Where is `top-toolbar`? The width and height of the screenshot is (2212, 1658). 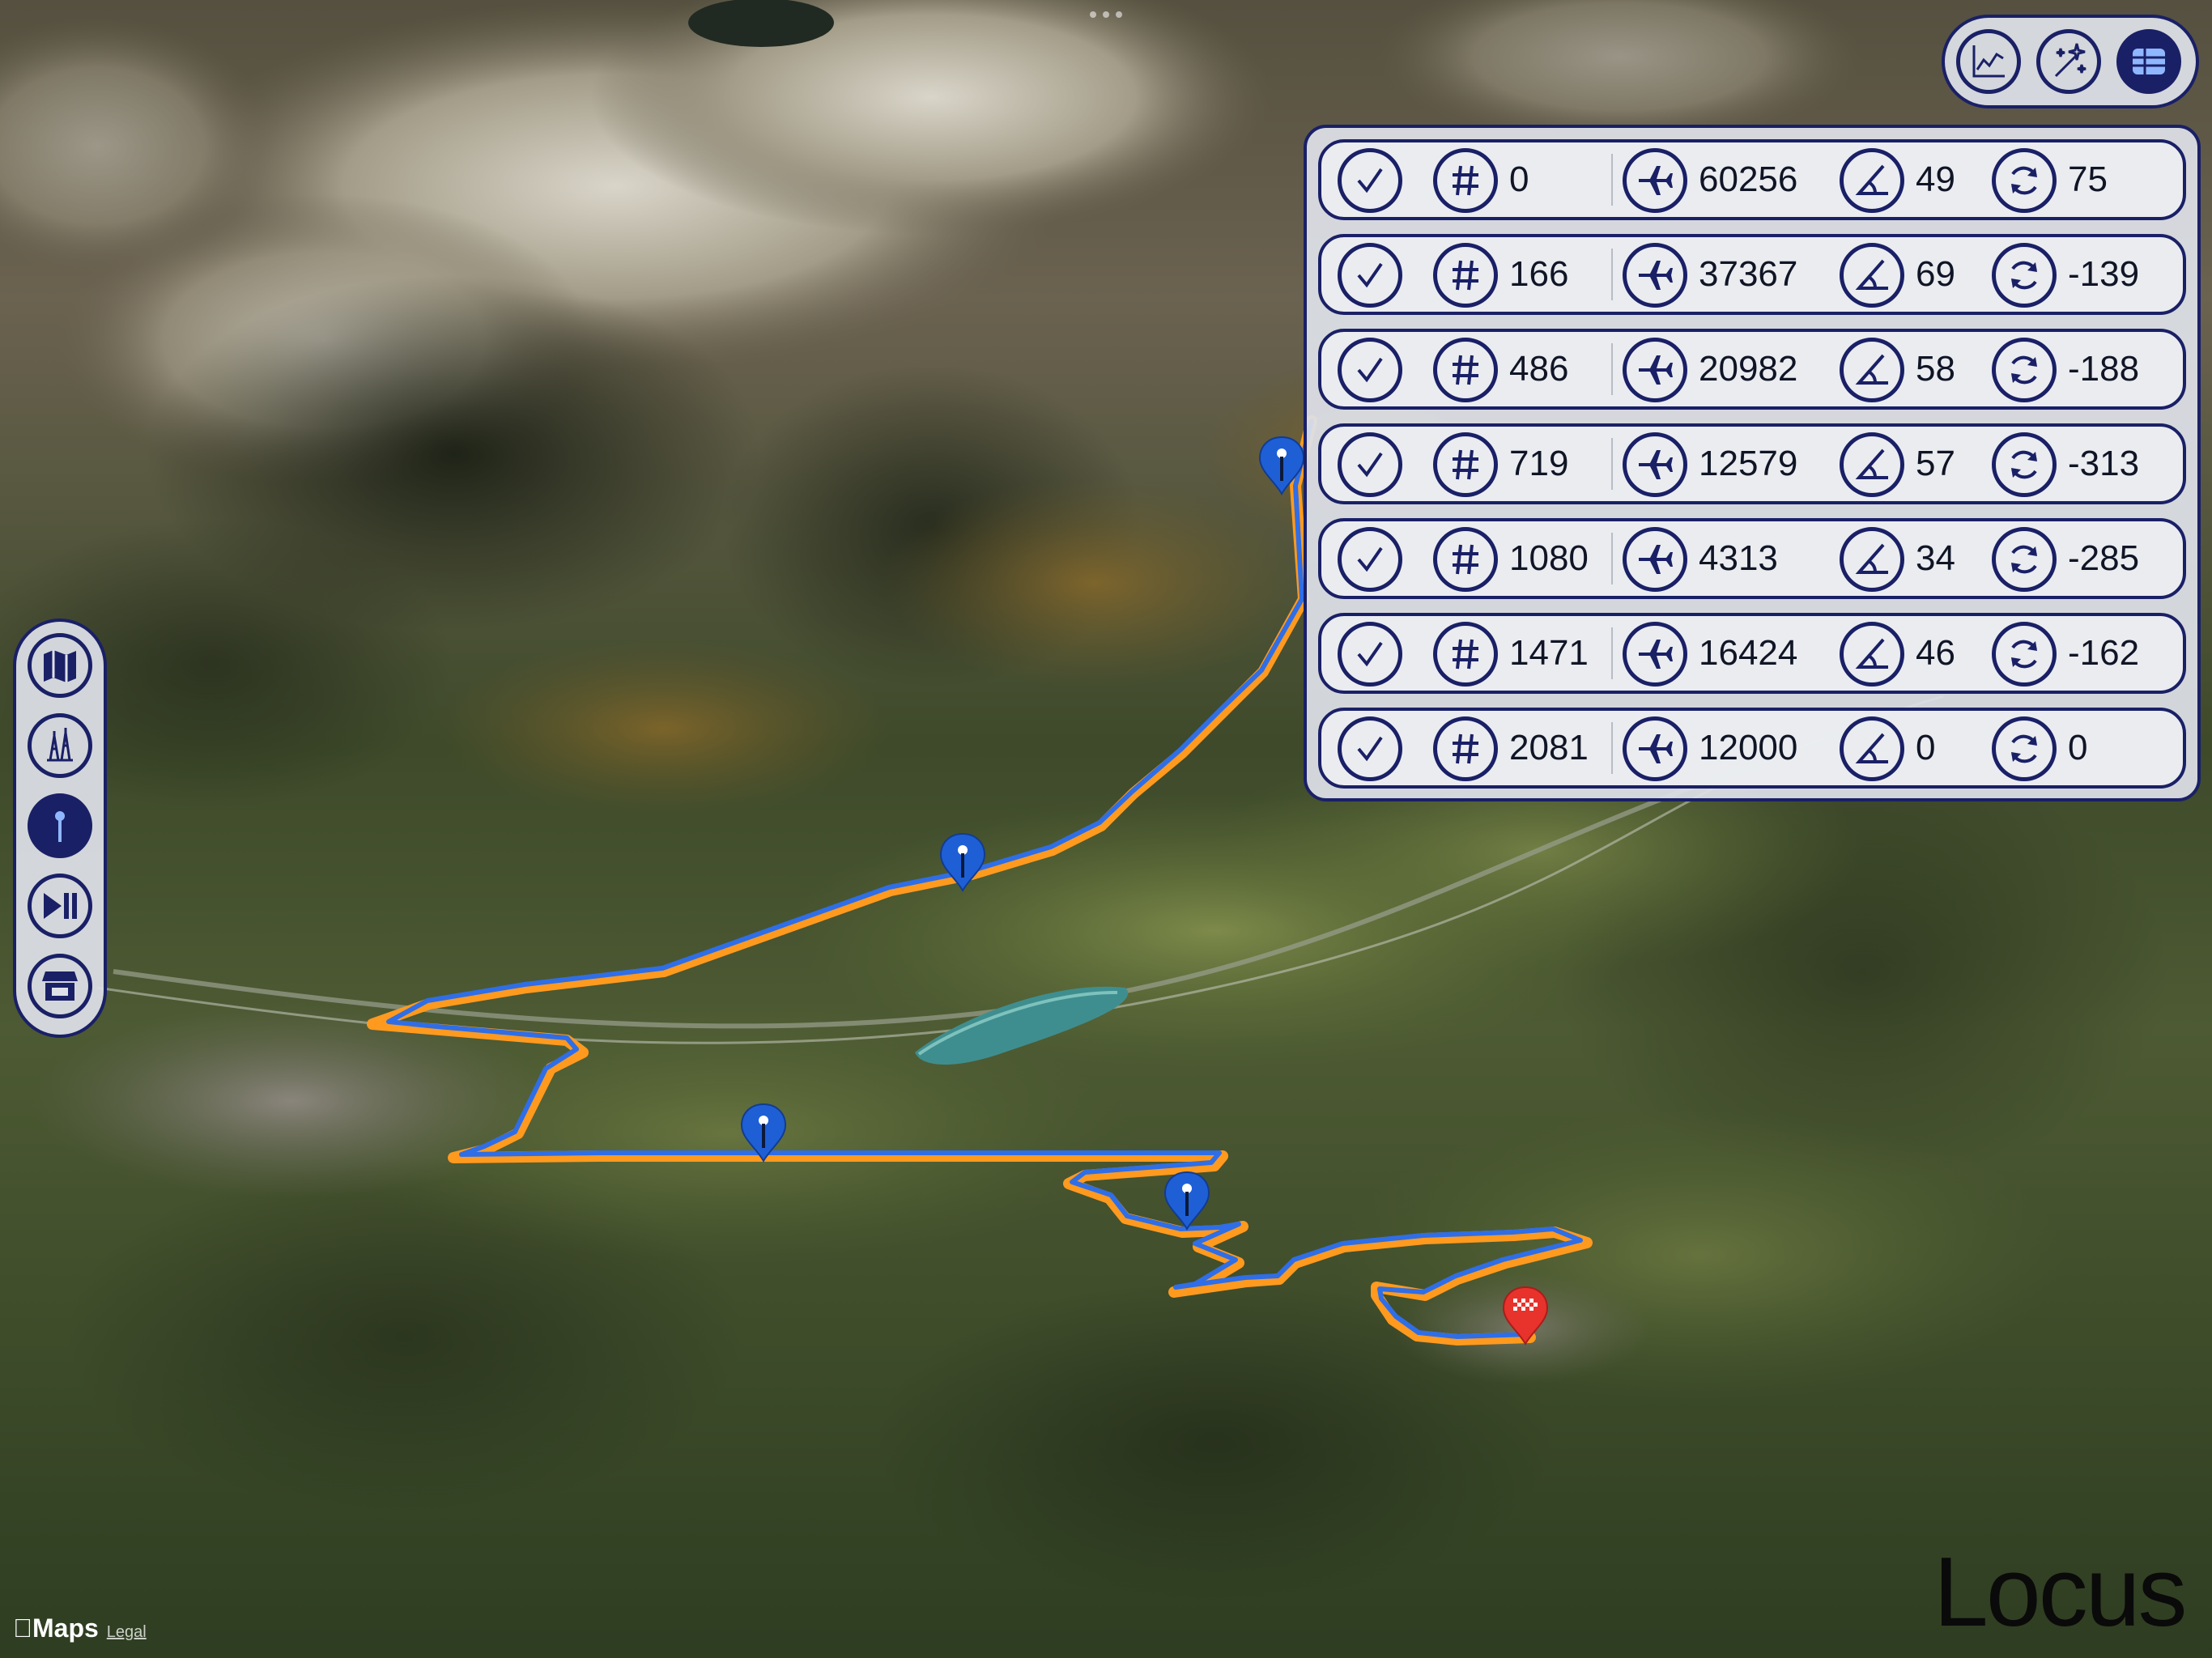
top-toolbar is located at coordinates (2070, 61).